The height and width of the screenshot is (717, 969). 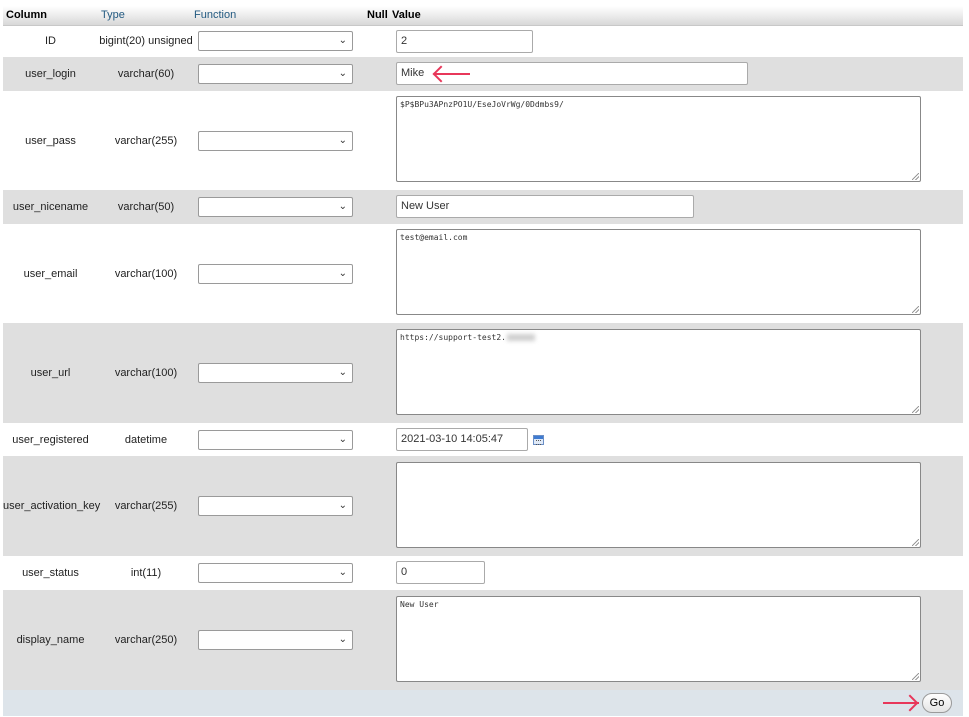 What do you see at coordinates (462, 439) in the screenshot?
I see `value-input: 2021-03-10 14:05:47` at bounding box center [462, 439].